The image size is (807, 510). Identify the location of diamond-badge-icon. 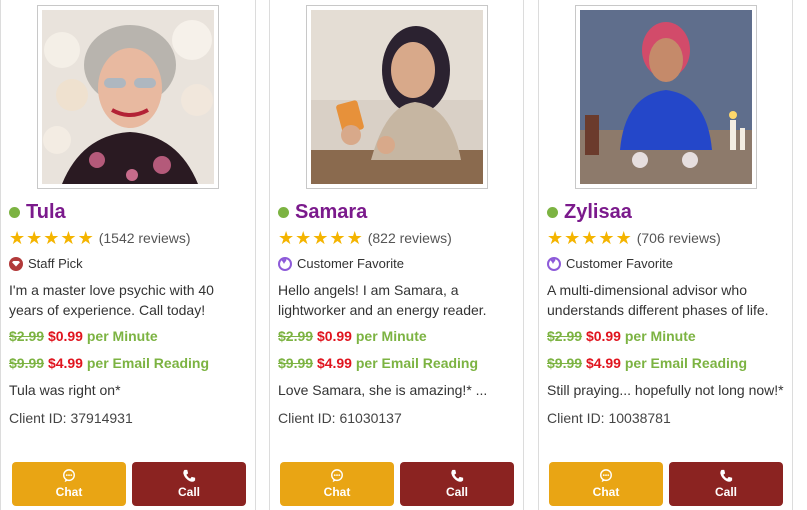
(16, 263).